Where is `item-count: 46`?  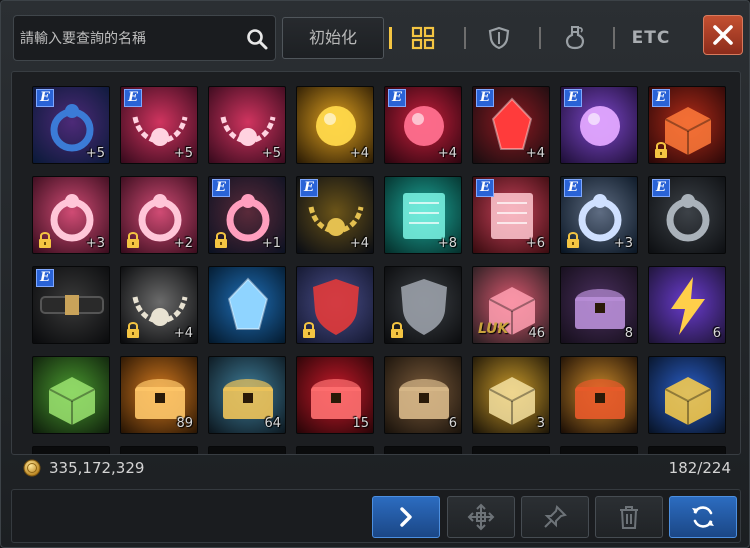 item-count: 46 is located at coordinates (536, 333).